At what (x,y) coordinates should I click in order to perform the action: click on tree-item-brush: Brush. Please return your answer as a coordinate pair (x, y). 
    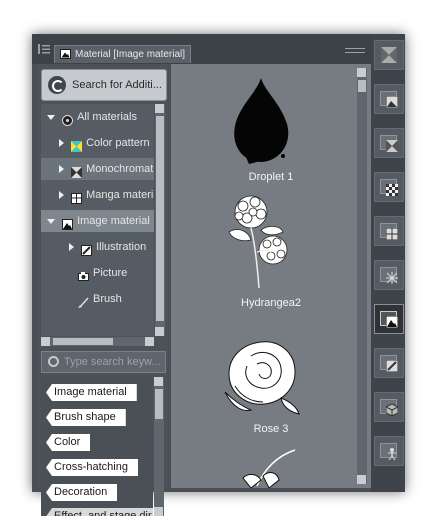
    Looking at the image, I should click on (97, 299).